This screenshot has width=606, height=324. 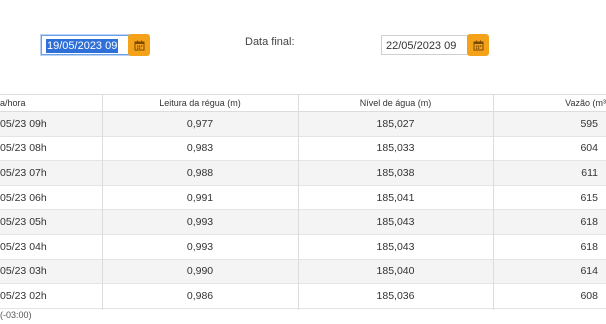 What do you see at coordinates (303, 272) in the screenshot?
I see `table-row: 05/23 03h 0,990 185,040 614` at bounding box center [303, 272].